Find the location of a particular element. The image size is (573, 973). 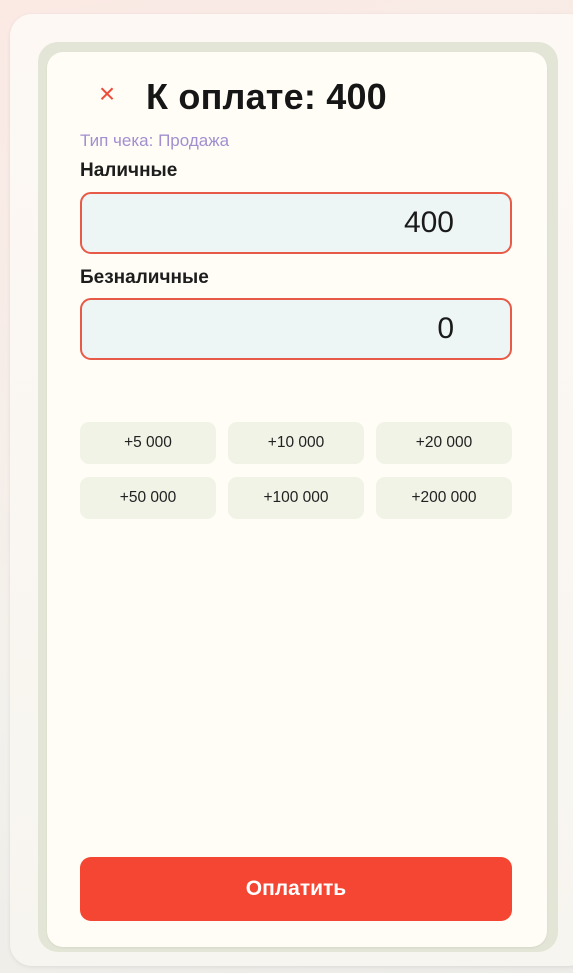

quick-amount-button: +5 000 is located at coordinates (148, 443).